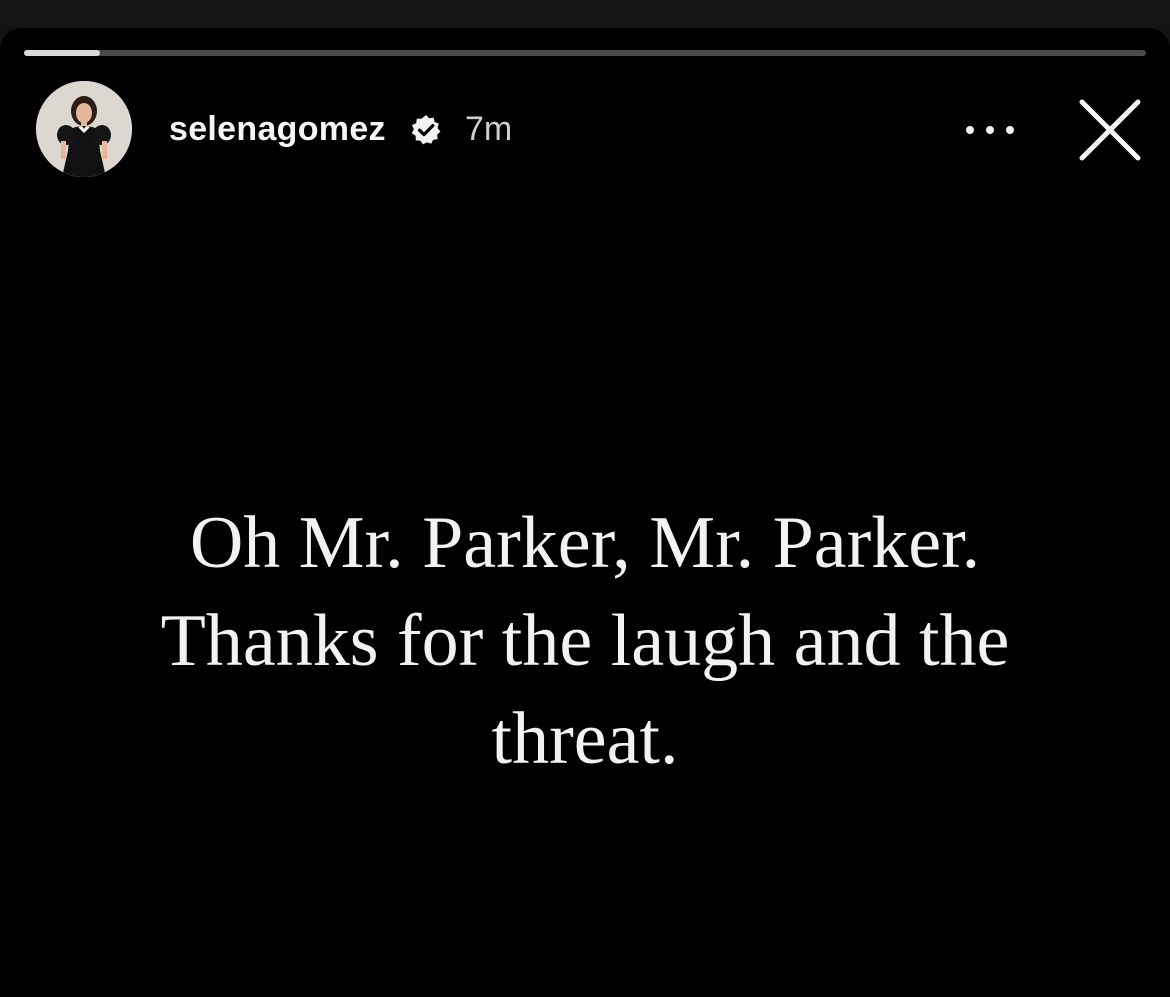 This screenshot has width=1170, height=997. What do you see at coordinates (426, 130) in the screenshot?
I see `verified-badge-icon` at bounding box center [426, 130].